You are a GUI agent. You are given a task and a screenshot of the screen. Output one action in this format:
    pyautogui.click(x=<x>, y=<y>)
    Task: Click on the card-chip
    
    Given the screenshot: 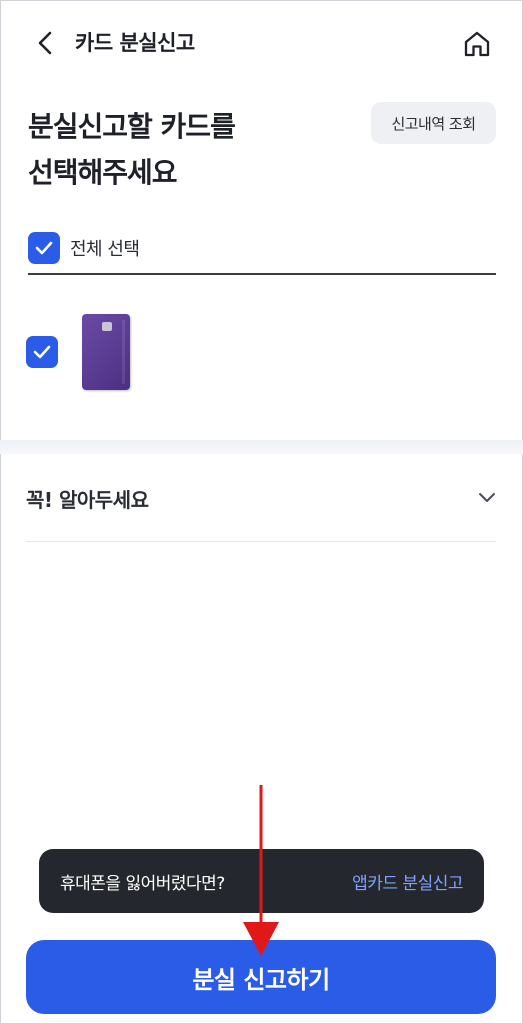 What is the action you would take?
    pyautogui.click(x=107, y=326)
    